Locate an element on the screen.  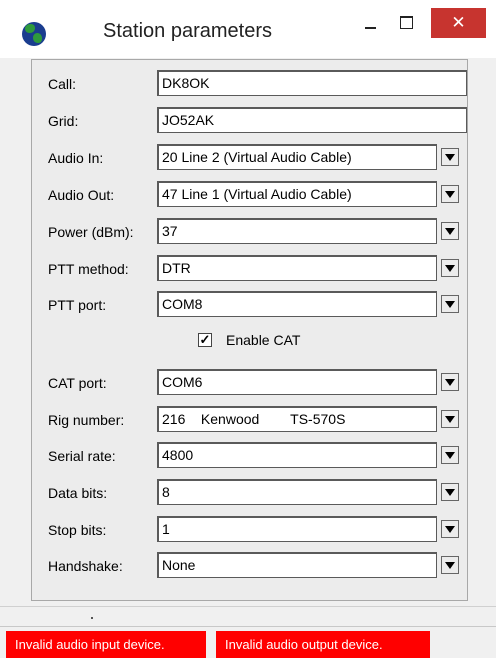
audio-out-dropdown-icon is located at coordinates (450, 194).